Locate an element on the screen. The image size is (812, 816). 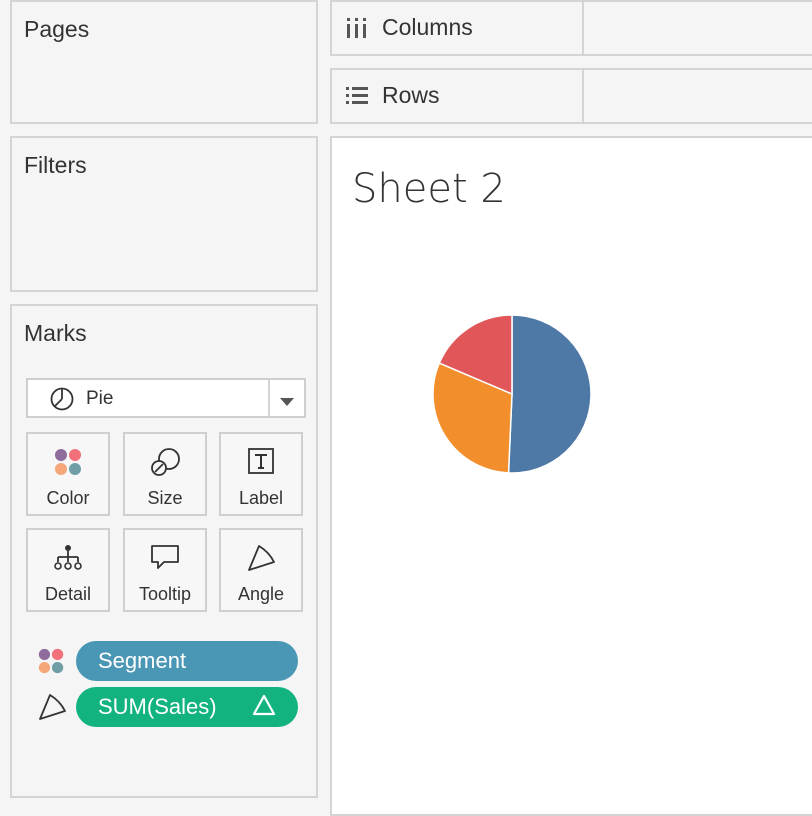
sum-sales-field-pill: SUM(Sales) is located at coordinates (187, 707).